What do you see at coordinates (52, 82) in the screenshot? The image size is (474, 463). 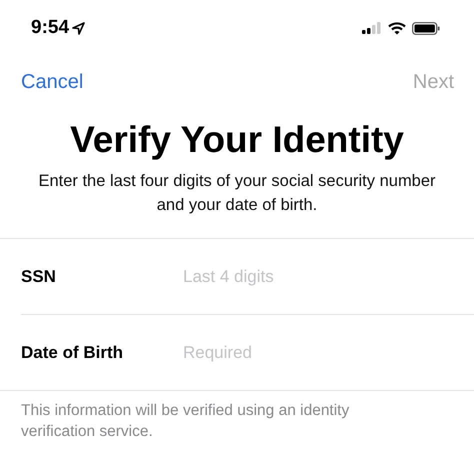 I see `cancel-button: Cancel` at bounding box center [52, 82].